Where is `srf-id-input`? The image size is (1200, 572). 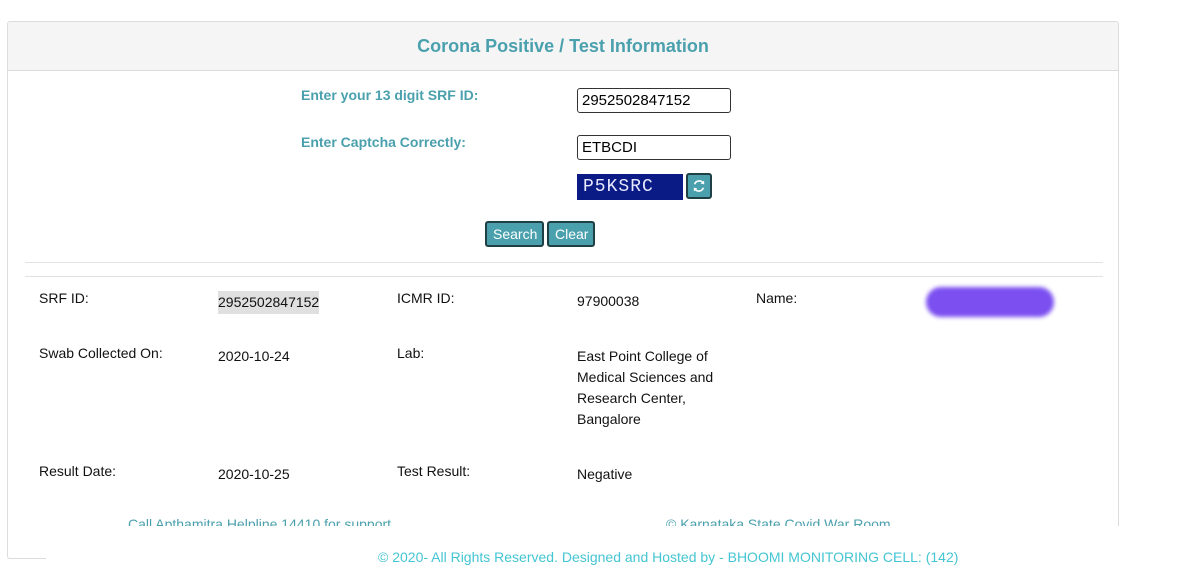
srf-id-input is located at coordinates (654, 100).